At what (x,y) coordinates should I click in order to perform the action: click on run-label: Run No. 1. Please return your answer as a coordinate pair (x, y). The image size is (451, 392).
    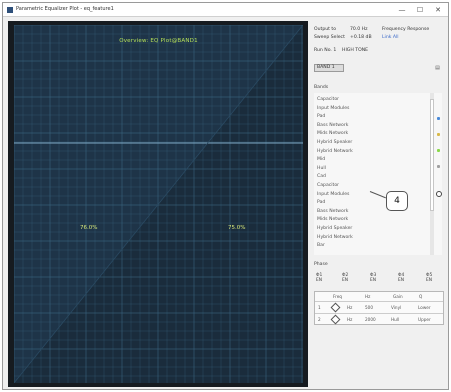
    Looking at the image, I should click on (325, 50).